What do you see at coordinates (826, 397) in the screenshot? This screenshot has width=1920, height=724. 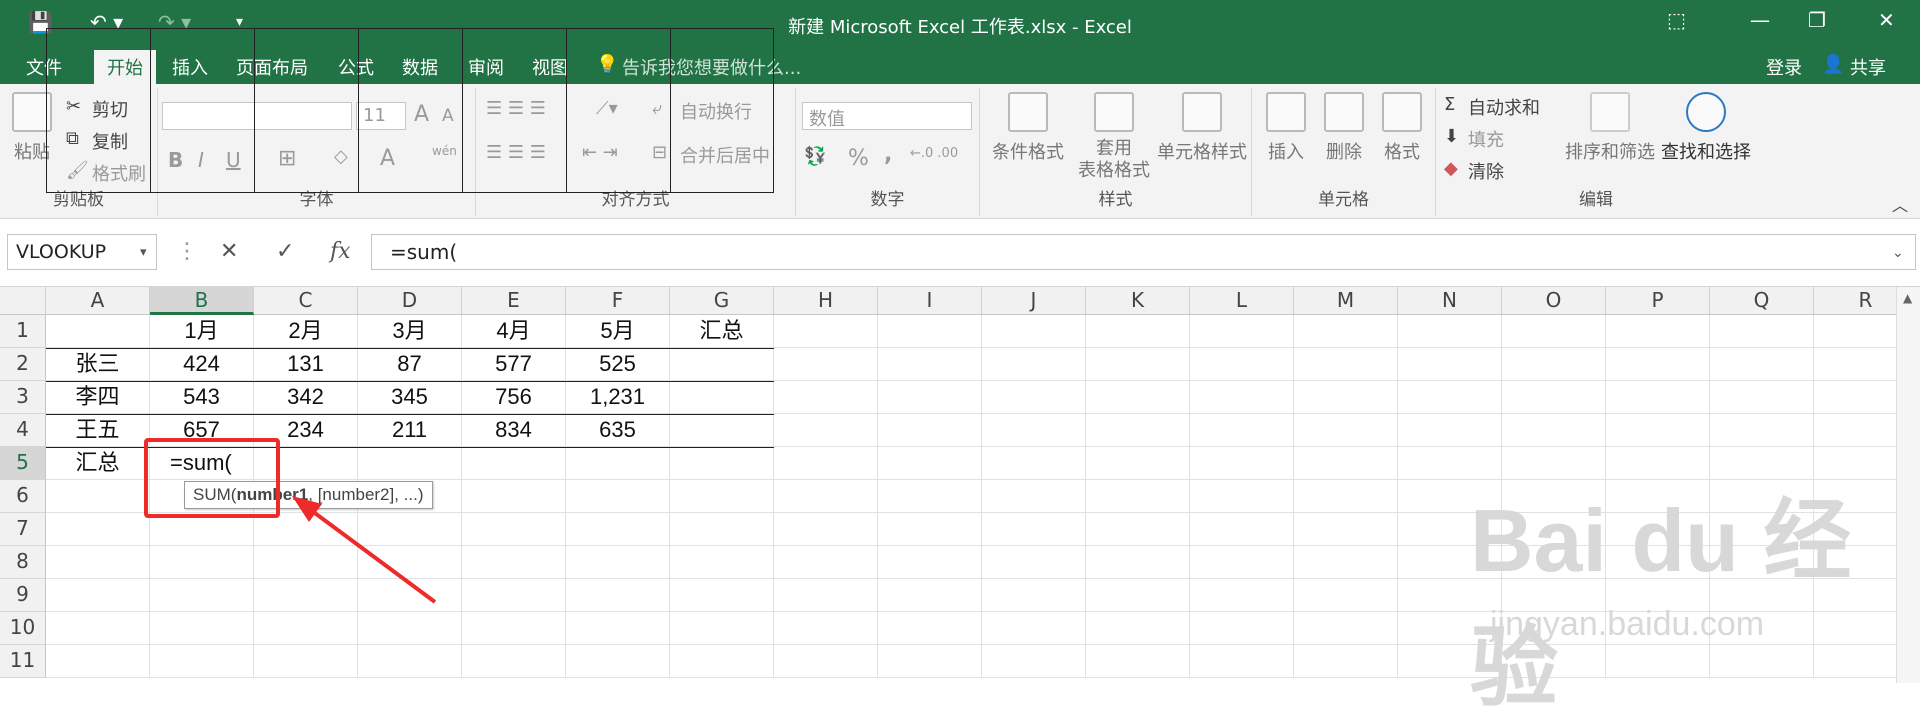 I see `cell-h3` at bounding box center [826, 397].